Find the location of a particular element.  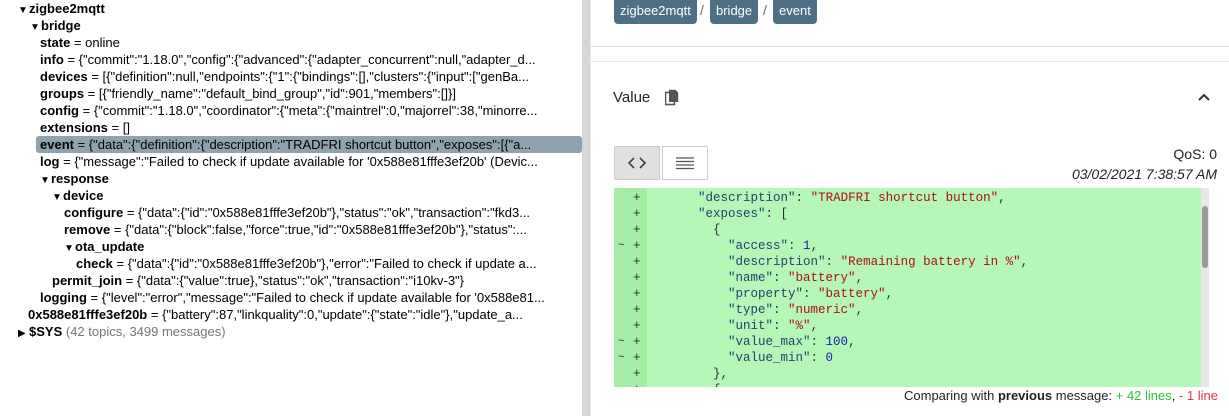

tree-node-bridge: ▼bridge is located at coordinates (55, 25).